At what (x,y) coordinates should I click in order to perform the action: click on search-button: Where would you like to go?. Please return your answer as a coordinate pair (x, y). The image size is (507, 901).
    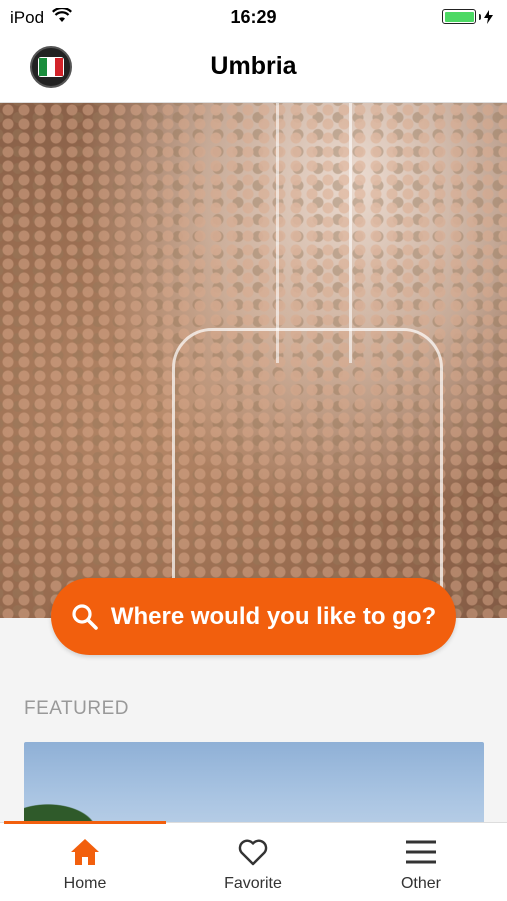
    Looking at the image, I should click on (253, 616).